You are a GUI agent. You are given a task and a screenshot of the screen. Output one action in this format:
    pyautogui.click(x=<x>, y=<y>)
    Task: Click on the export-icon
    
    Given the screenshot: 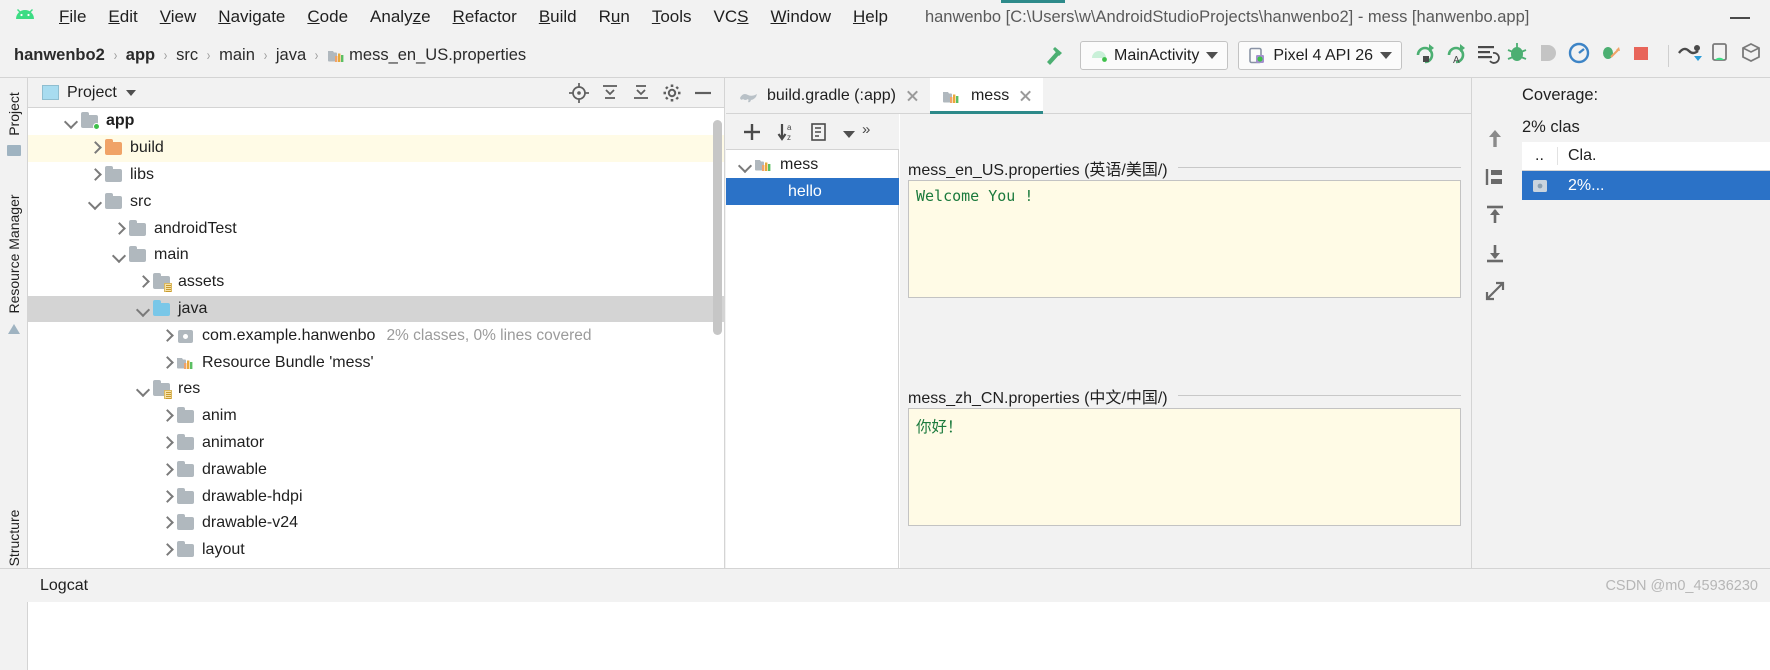 What is the action you would take?
    pyautogui.click(x=1496, y=215)
    